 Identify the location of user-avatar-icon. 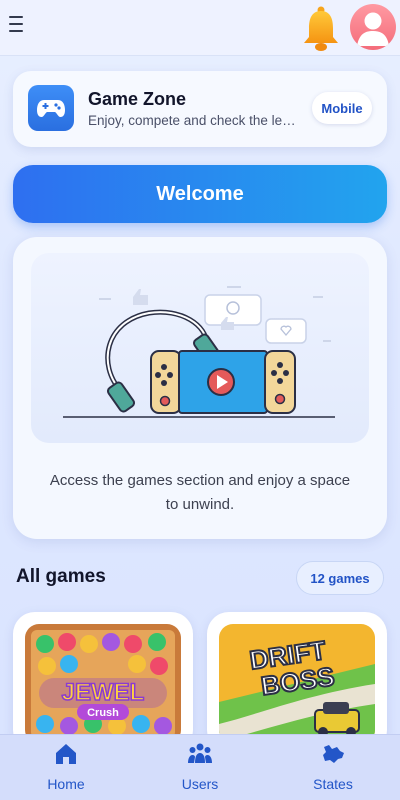
(373, 29).